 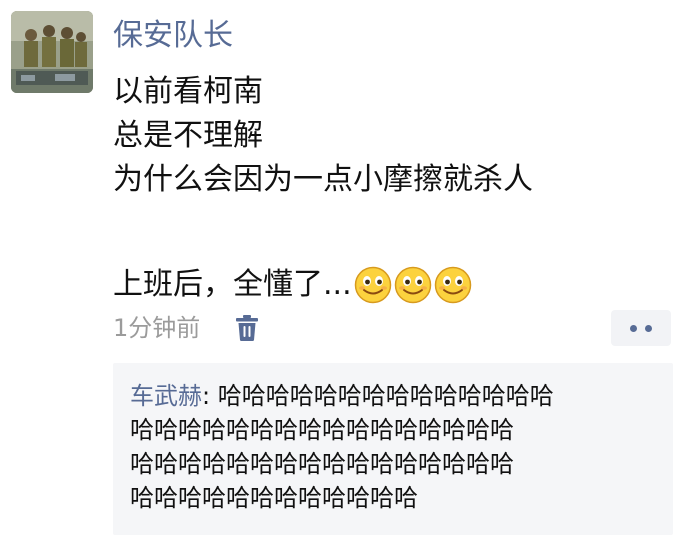 What do you see at coordinates (641, 328) in the screenshot?
I see `more-dots-icon` at bounding box center [641, 328].